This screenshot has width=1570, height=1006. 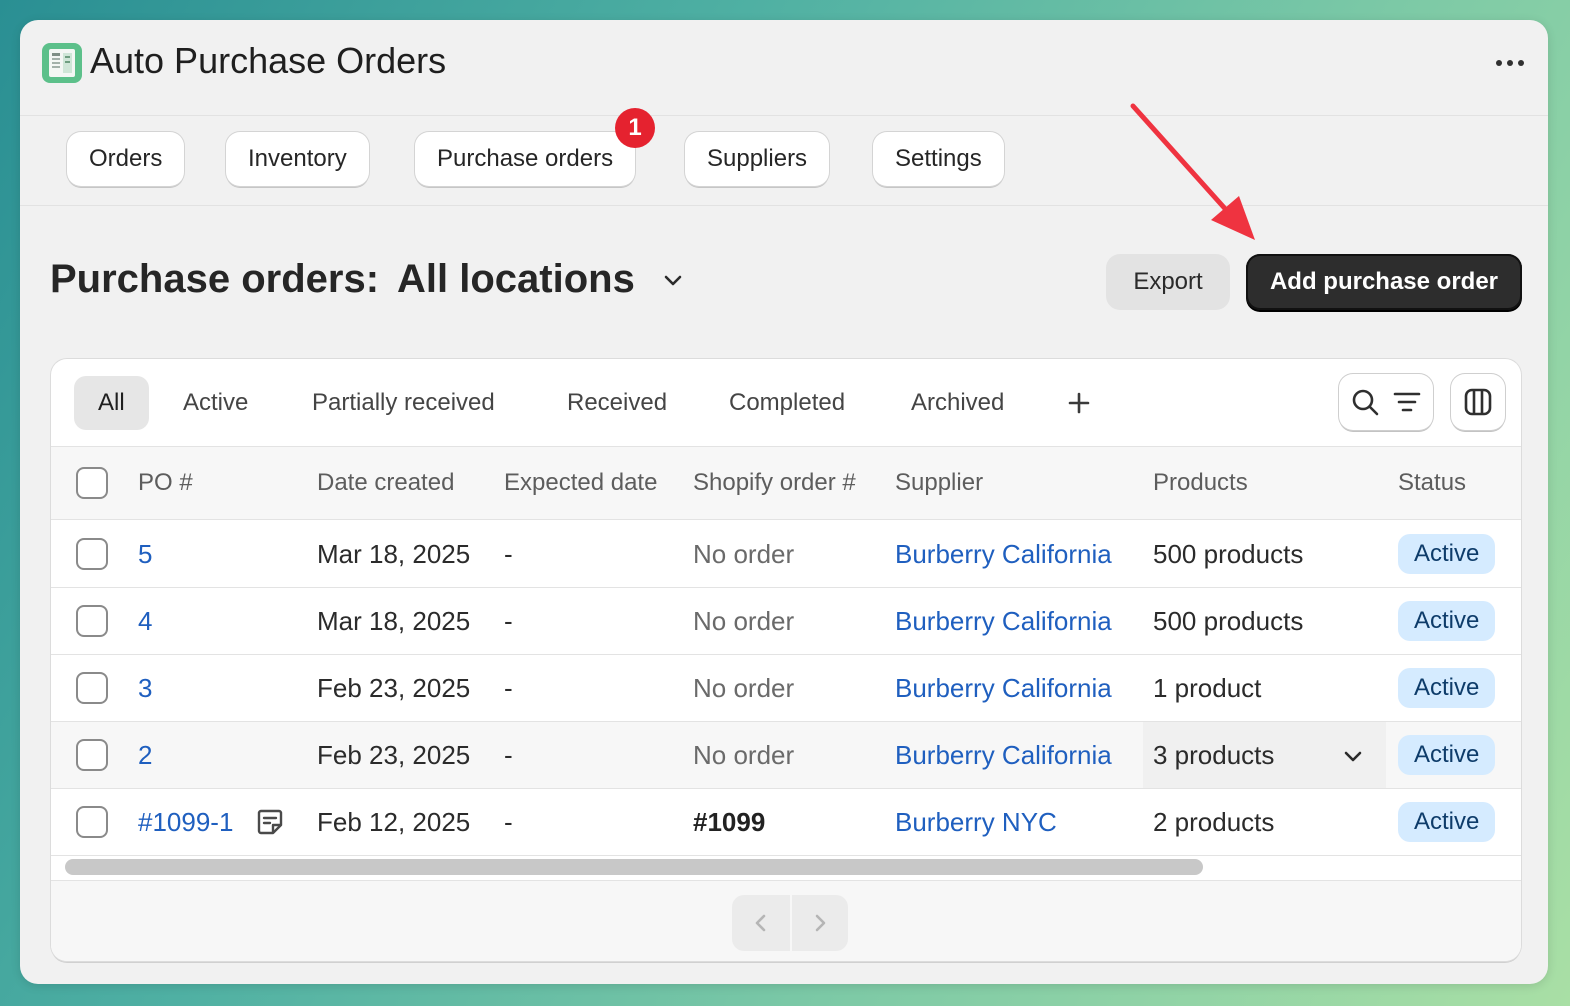 What do you see at coordinates (635, 128) in the screenshot?
I see `notification-badge: 1` at bounding box center [635, 128].